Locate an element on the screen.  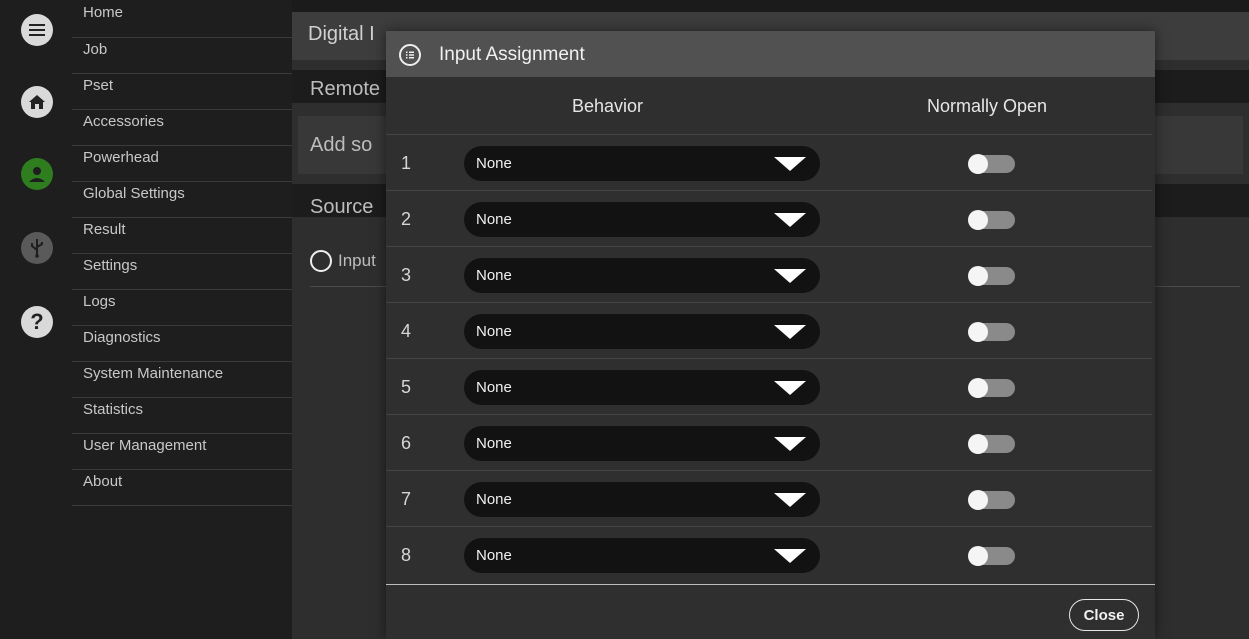
input-row: 6 None is located at coordinates (769, 442).